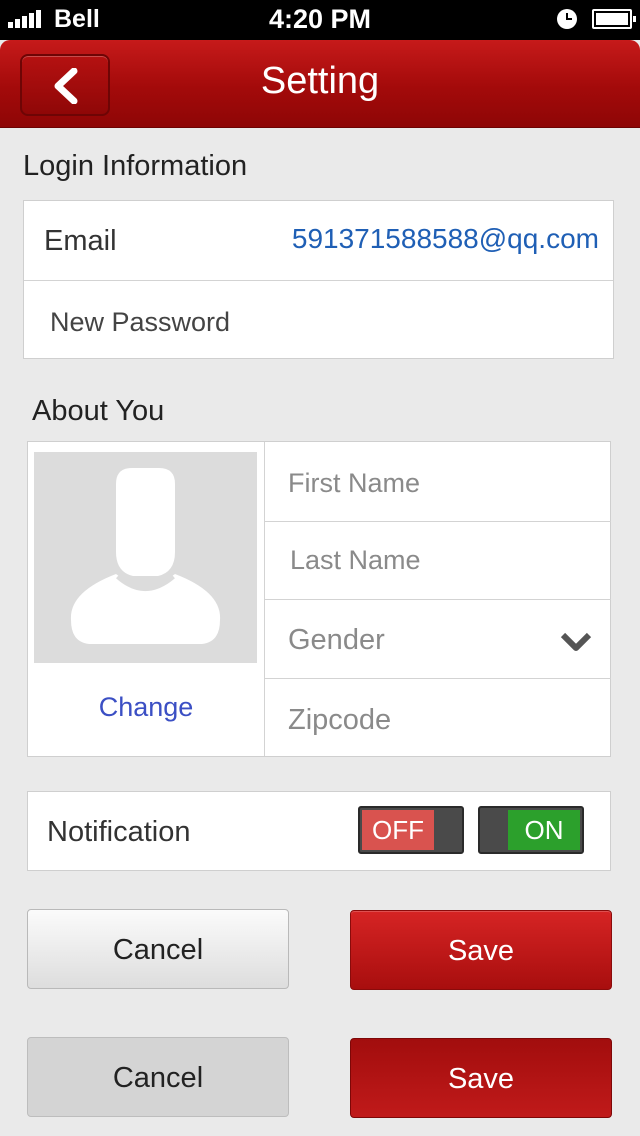  I want to click on status-time: 4:20 PM, so click(320, 19).